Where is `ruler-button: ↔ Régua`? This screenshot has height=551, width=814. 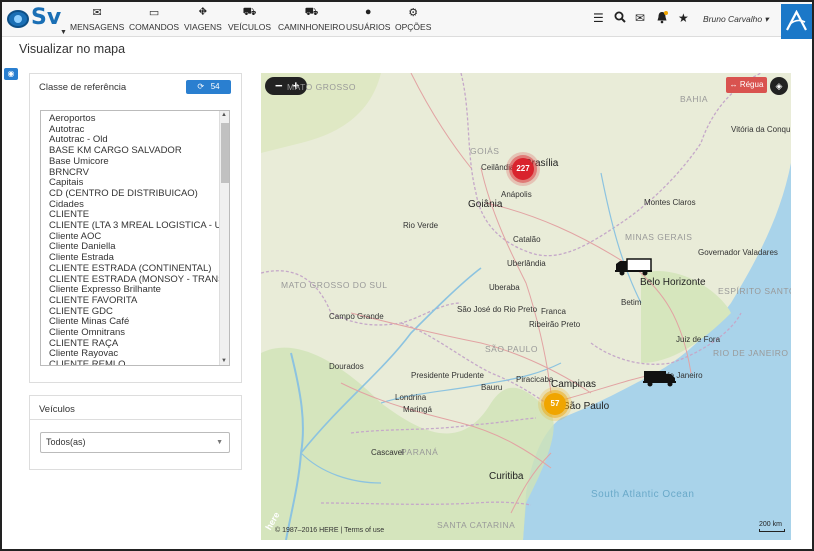
ruler-button: ↔ Régua is located at coordinates (746, 85).